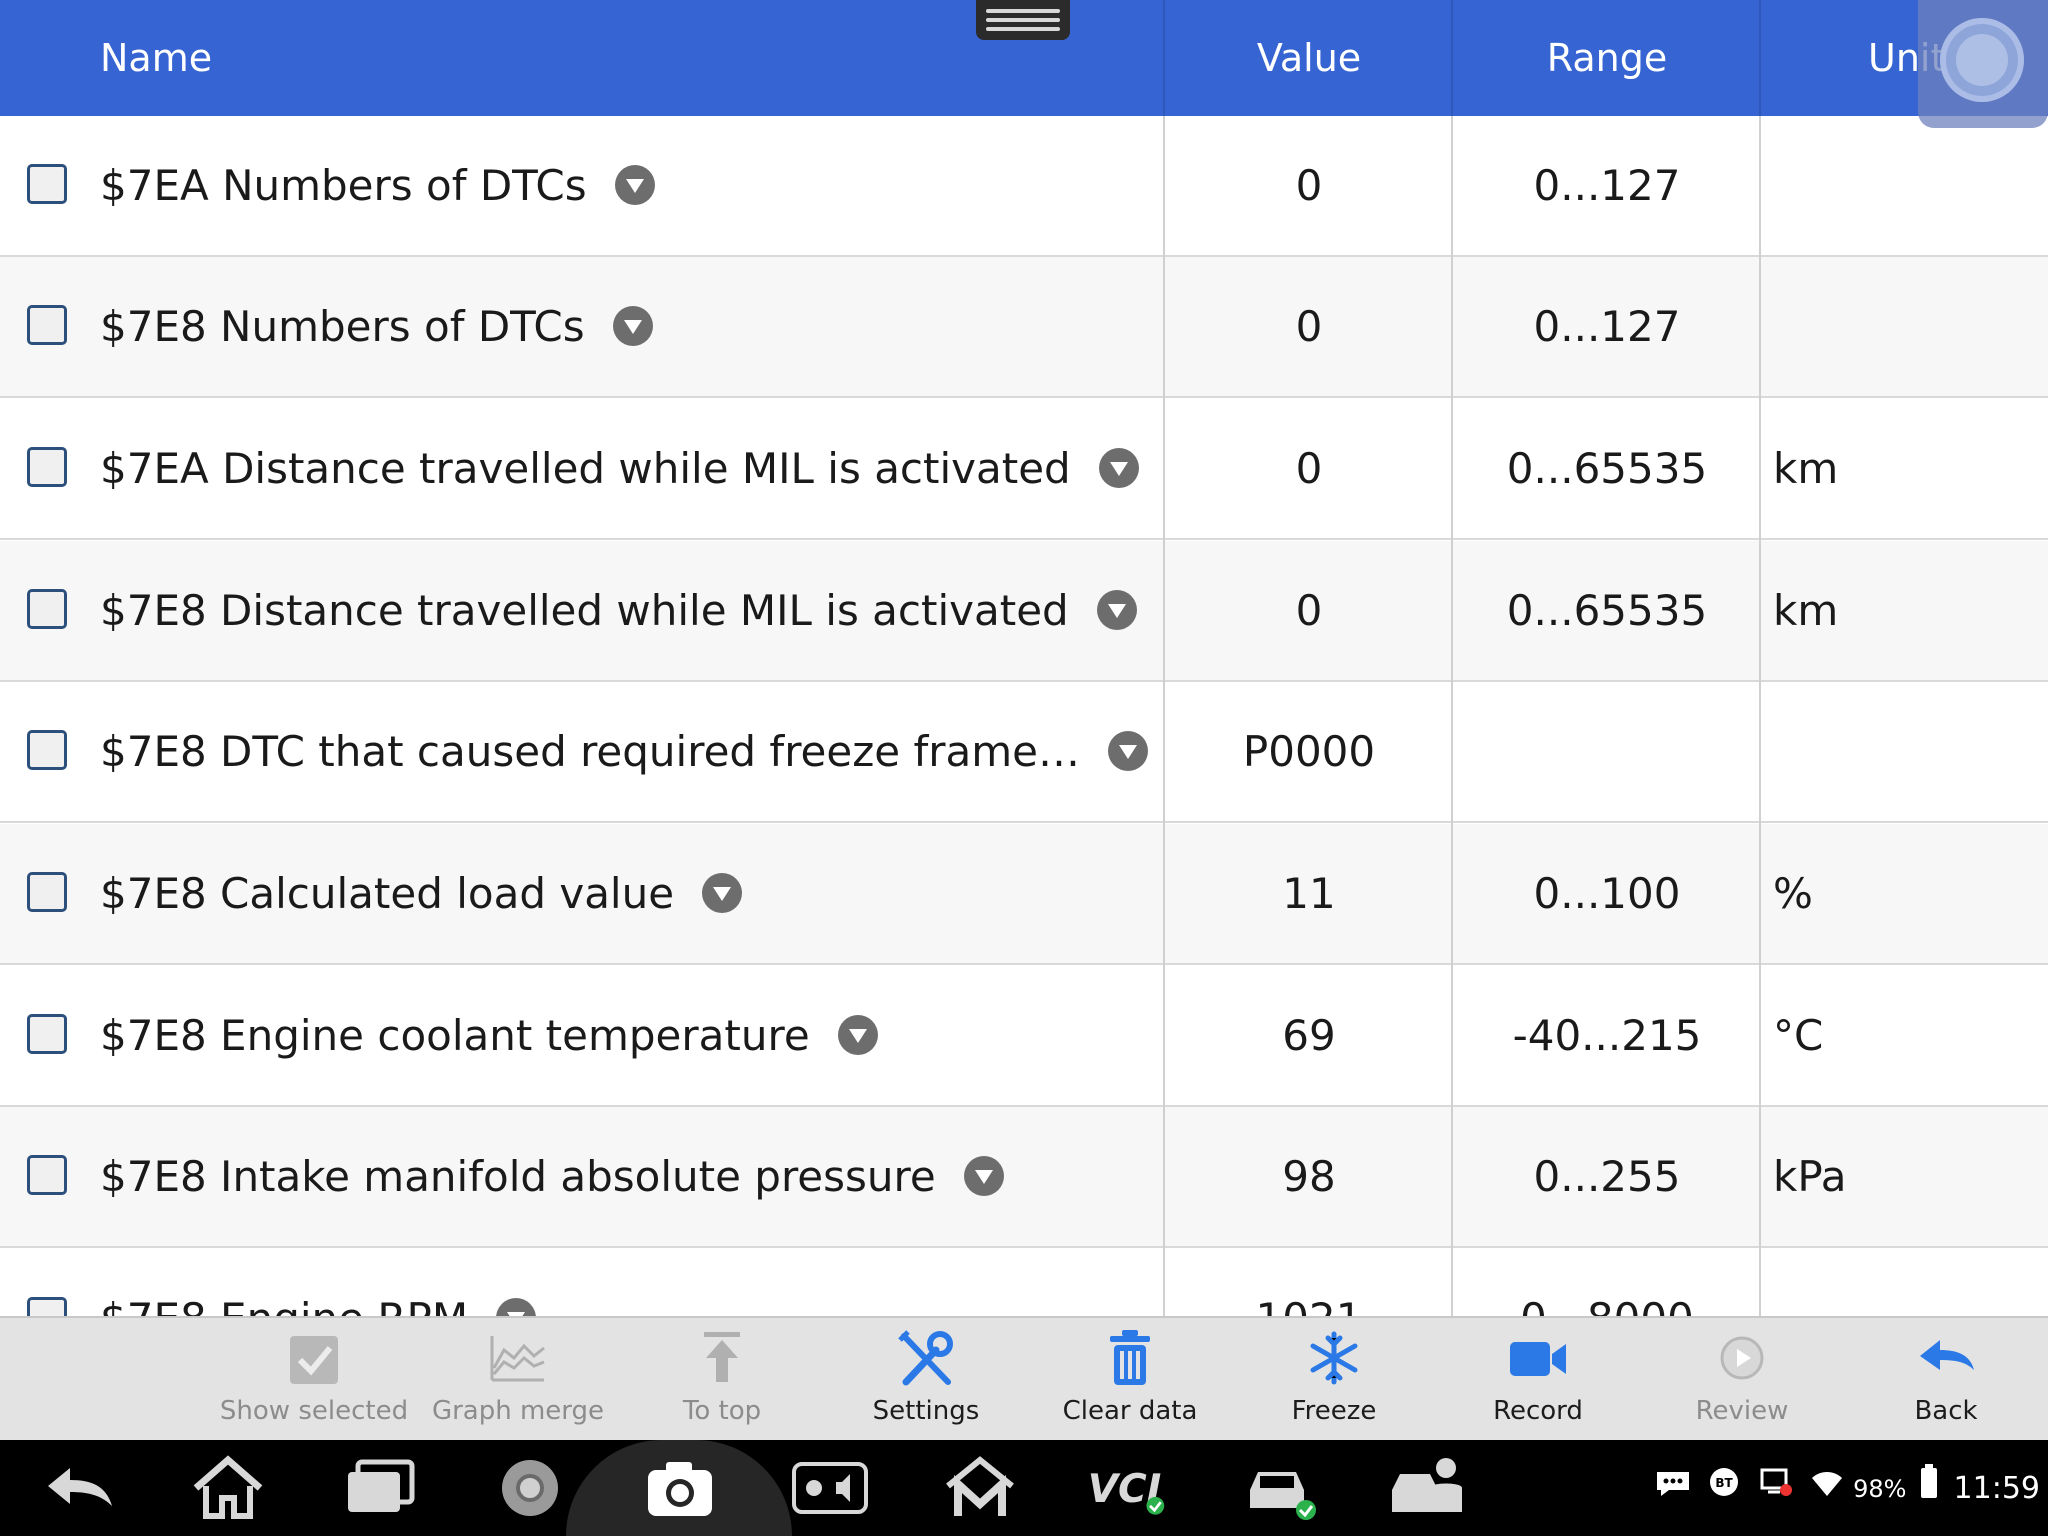 Image resolution: width=2048 pixels, height=1537 pixels. I want to click on row-range: 0...255, so click(1607, 1176).